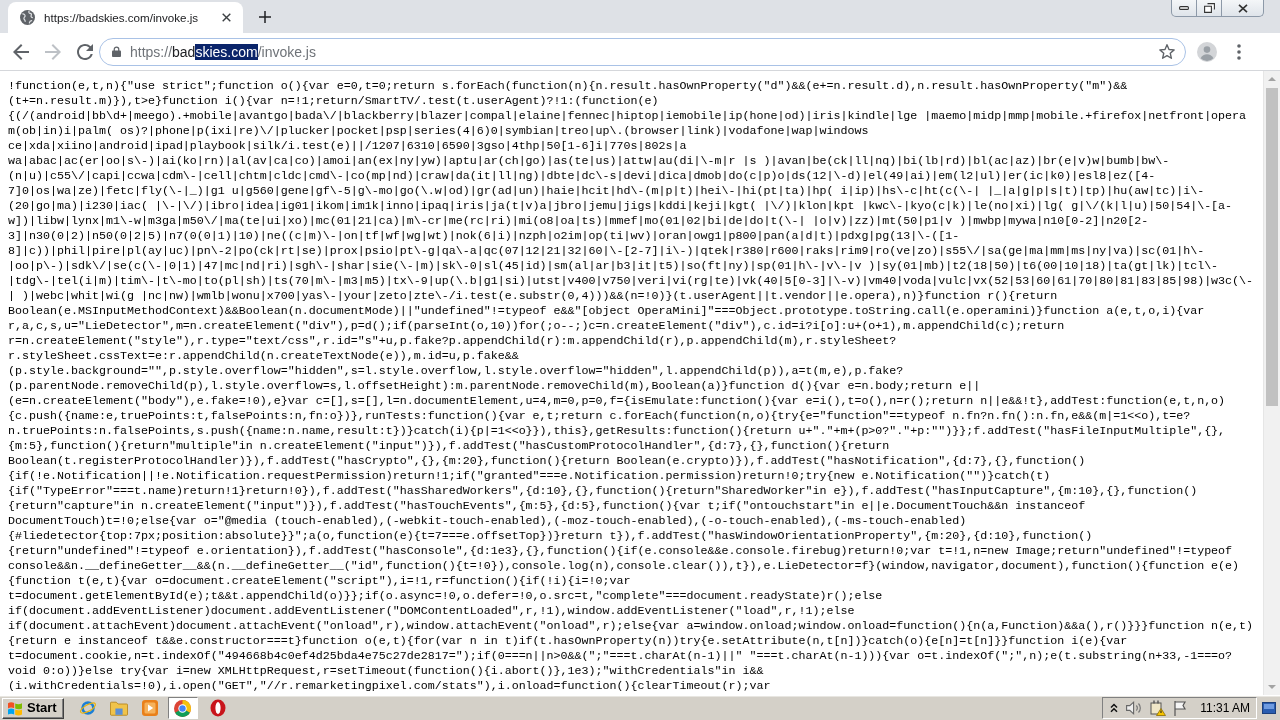 The image size is (1280, 720). I want to click on code-line: ce|xda|xiino|android|ipad|playbook|silk/i.test(e)||/1207|6310|6590|3gso|4thp|50[1-6]i|770s|802s|a, so click(348, 146).